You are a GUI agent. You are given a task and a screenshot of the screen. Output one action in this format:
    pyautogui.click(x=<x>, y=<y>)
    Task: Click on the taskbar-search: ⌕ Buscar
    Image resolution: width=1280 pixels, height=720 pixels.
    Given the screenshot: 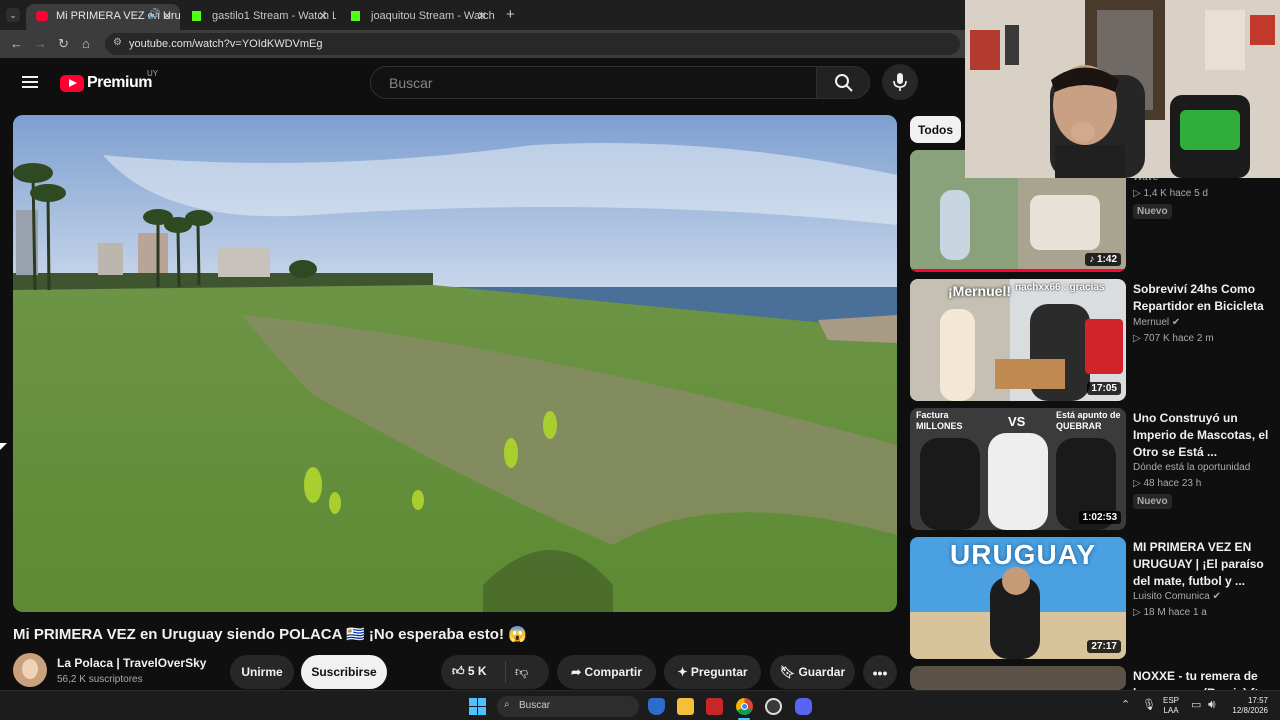 What is the action you would take?
    pyautogui.click(x=568, y=706)
    